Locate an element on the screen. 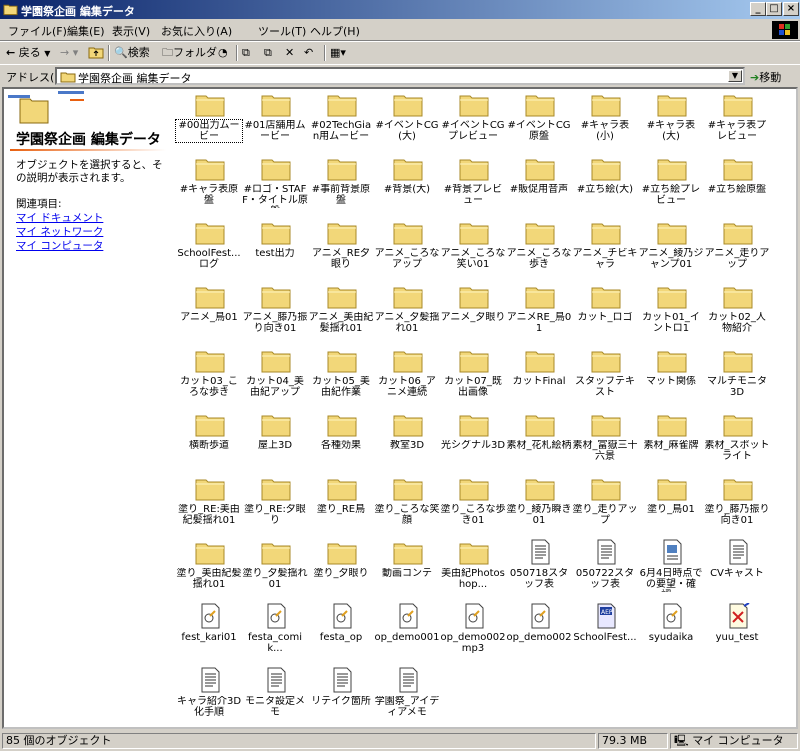 The image size is (800, 751). folder-item: #イベントCGプレビュー is located at coordinates (473, 120).